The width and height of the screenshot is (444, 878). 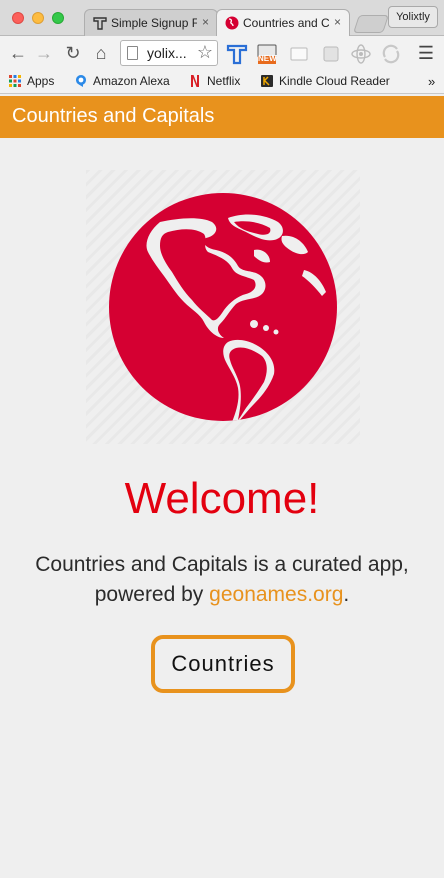 I want to click on maximize-window-button, so click(x=58, y=18).